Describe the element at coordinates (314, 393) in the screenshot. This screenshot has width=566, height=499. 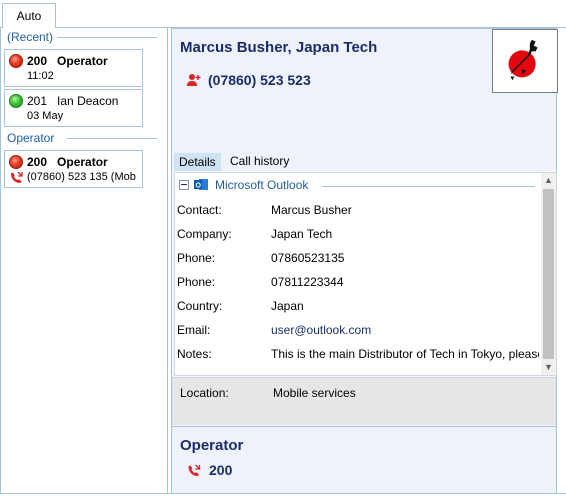
I see `location-value: Mobile services` at that location.